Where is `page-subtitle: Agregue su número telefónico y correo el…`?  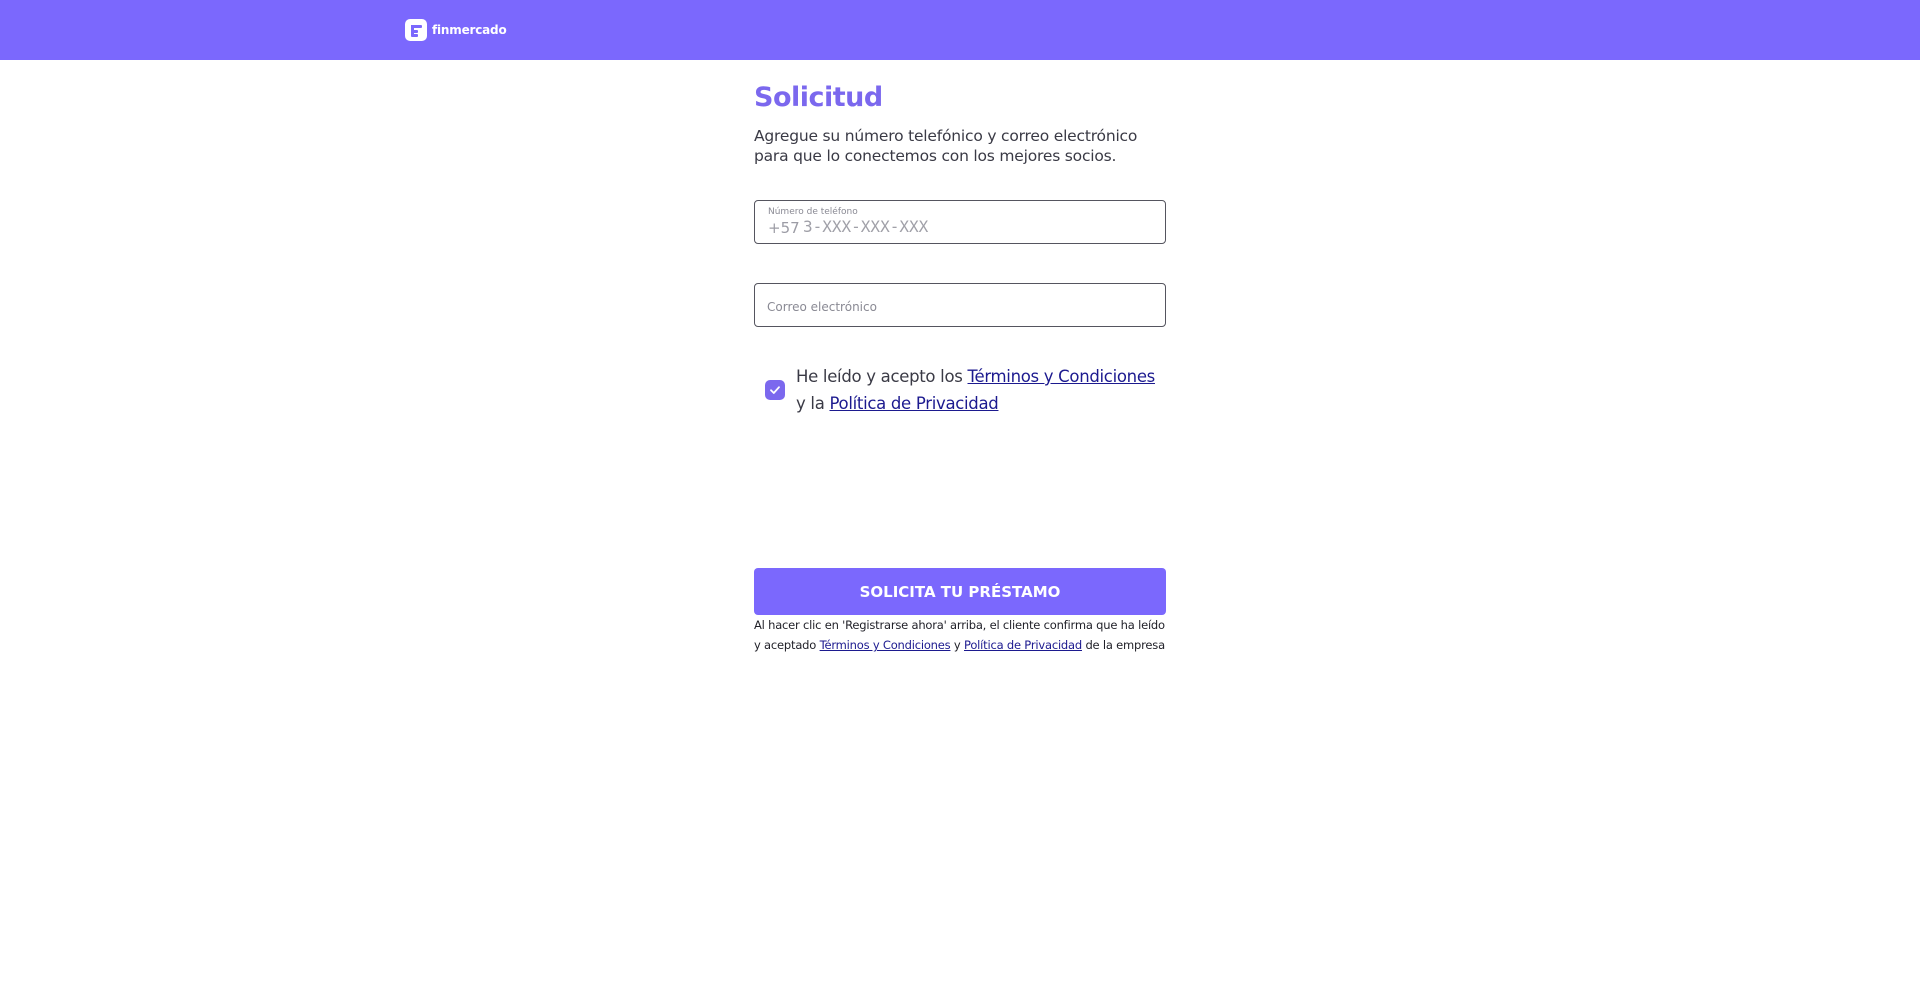
page-subtitle: Agregue su número telefónico y correo el… is located at coordinates (946, 146).